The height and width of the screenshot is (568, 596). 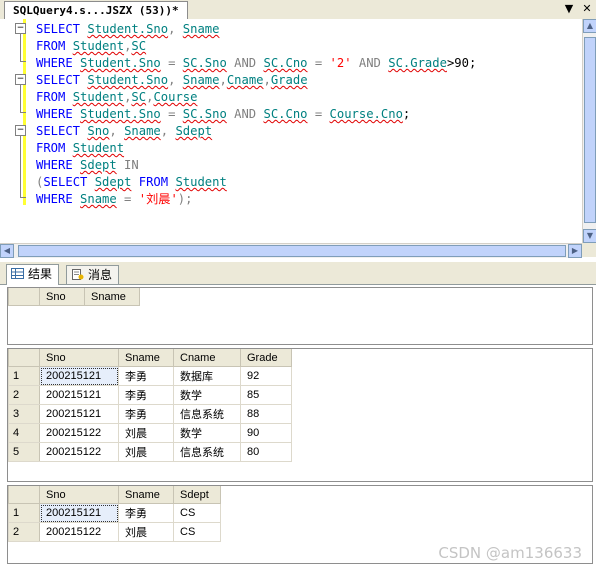 What do you see at coordinates (569, 9) in the screenshot?
I see `chevron-down-icon: ▼` at bounding box center [569, 9].